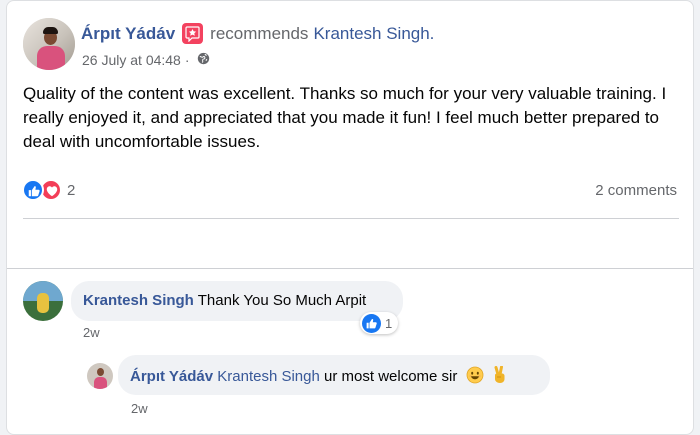 Image resolution: width=700 pixels, height=435 pixels. I want to click on reply-timestamp: 2w, so click(139, 408).